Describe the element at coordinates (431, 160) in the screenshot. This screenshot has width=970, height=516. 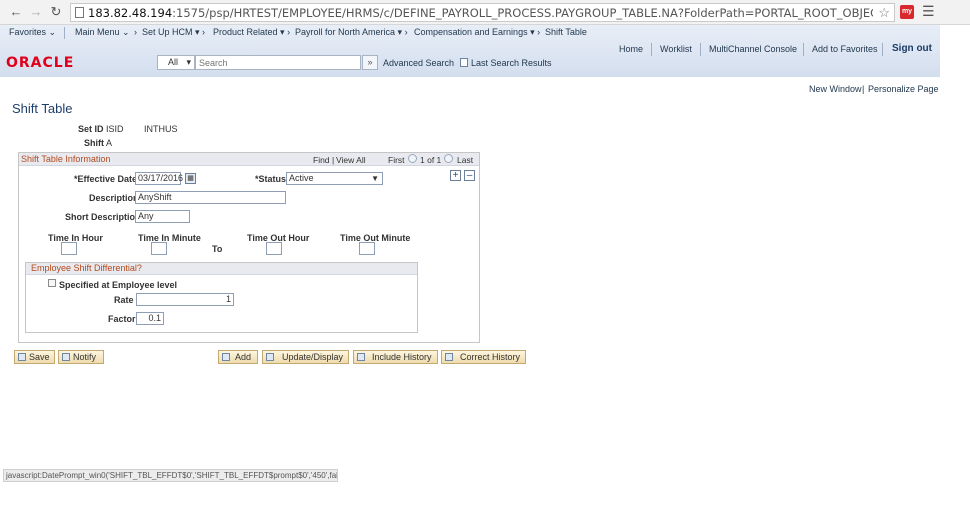
I see `row-range: 1 of 1` at that location.